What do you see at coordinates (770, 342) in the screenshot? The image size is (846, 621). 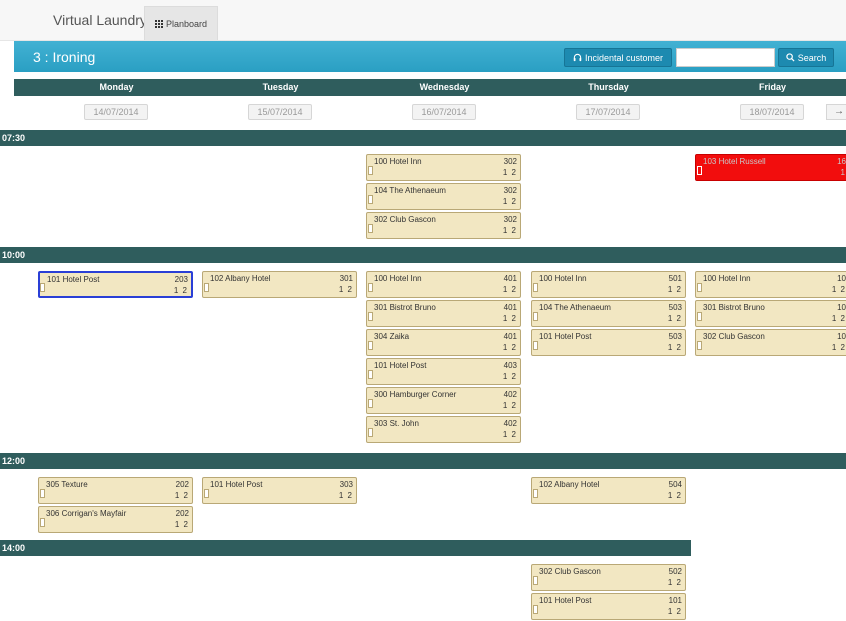 I see `order-card: 302 Club Gascon 10 1 2` at bounding box center [770, 342].